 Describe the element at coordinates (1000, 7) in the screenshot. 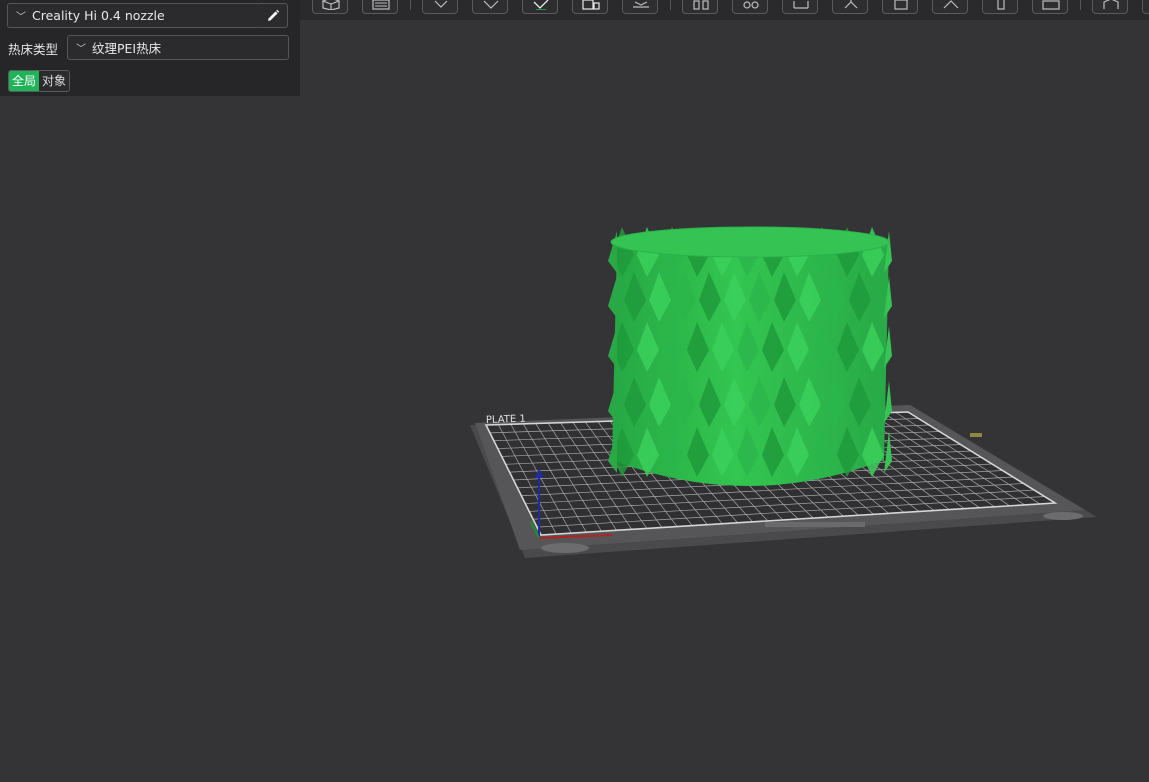

I see `color-paint-icon` at that location.